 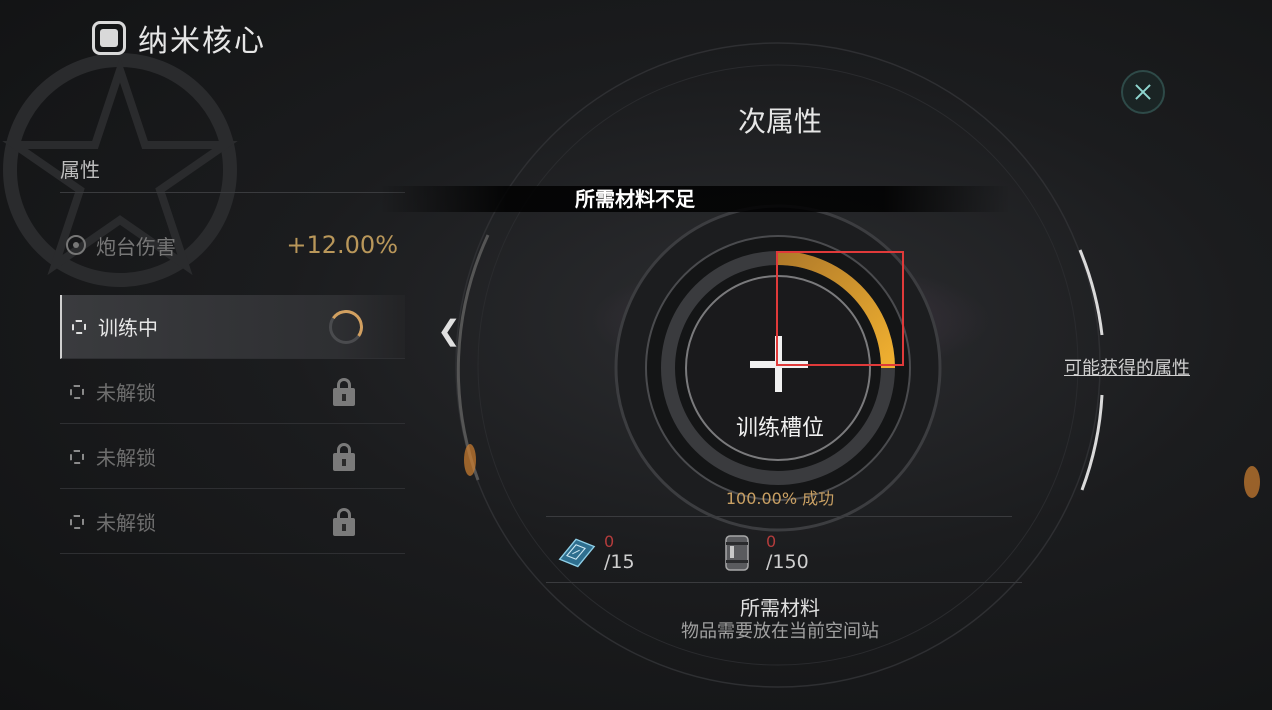 I want to click on primary-attribute-row: 炮台伤害 +12.00%, so click(x=236, y=245).